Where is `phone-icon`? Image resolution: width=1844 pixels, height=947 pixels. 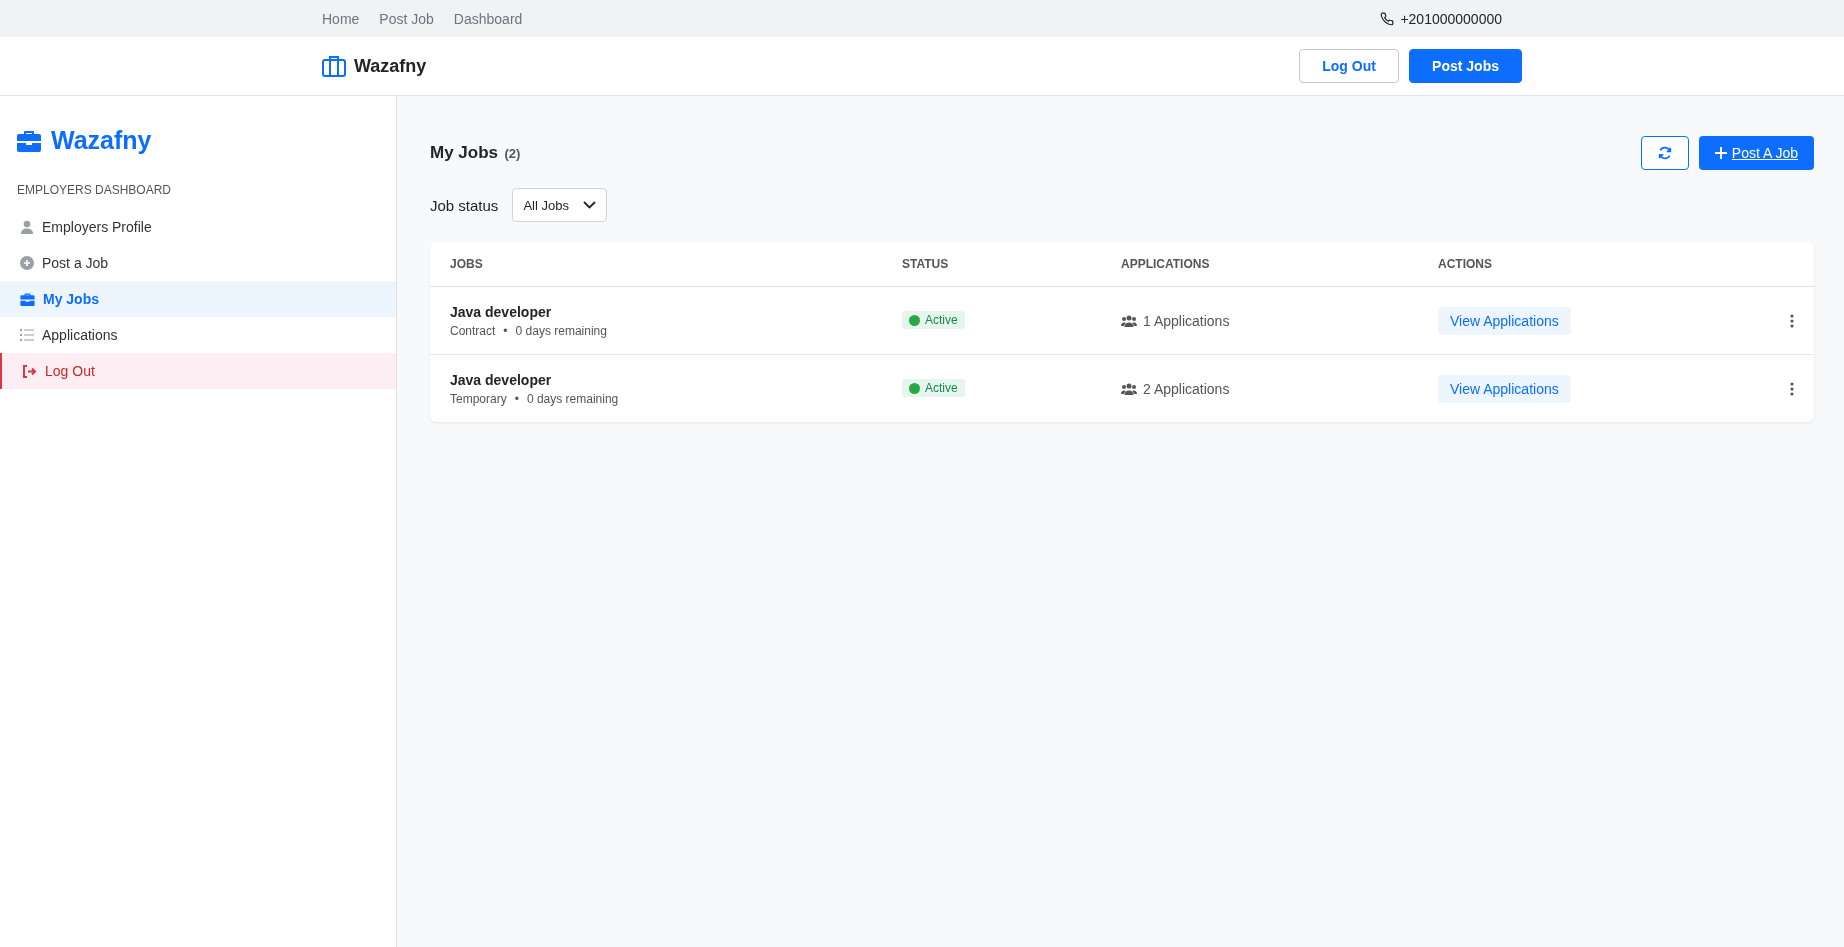 phone-icon is located at coordinates (1387, 18).